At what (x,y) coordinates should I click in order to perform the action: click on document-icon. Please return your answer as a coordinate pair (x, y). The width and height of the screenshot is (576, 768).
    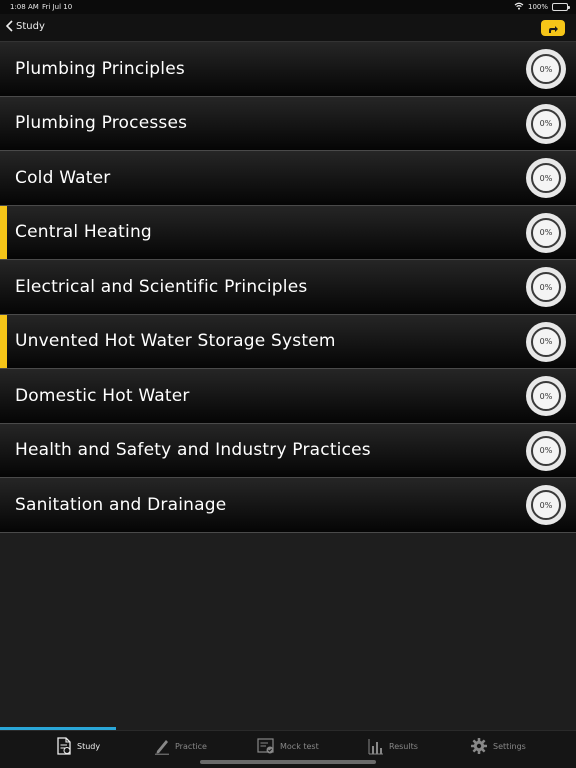
    Looking at the image, I should click on (64, 746).